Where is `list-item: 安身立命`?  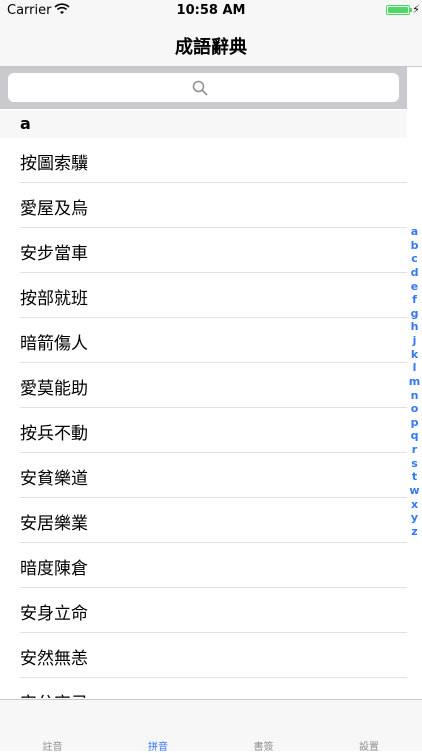
list-item: 安身立命 is located at coordinates (203, 610).